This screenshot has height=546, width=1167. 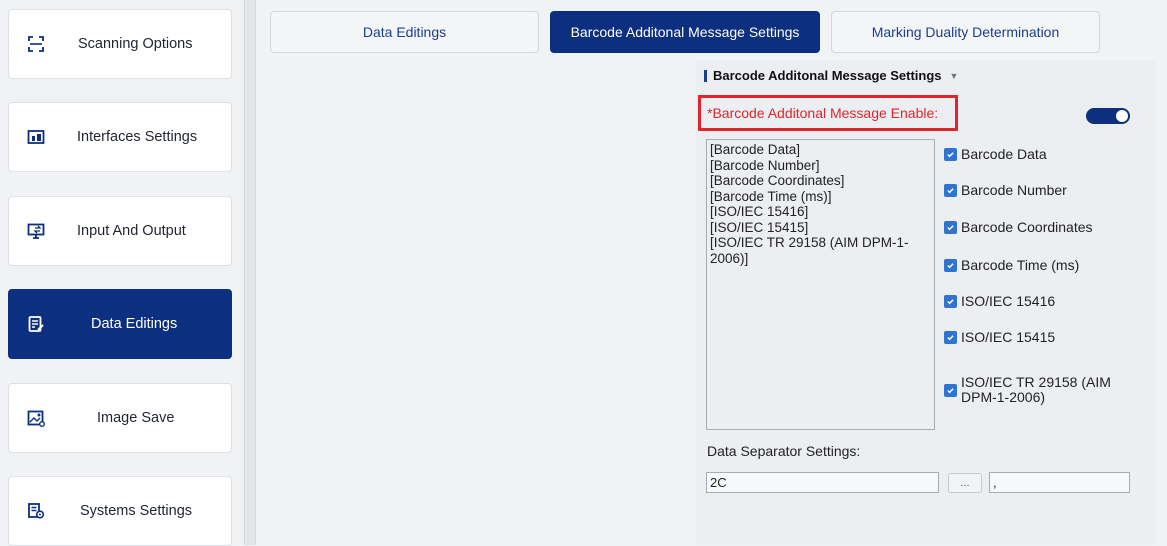 I want to click on sidebar-item-systems-settings: Systems Settings, so click(x=120, y=511).